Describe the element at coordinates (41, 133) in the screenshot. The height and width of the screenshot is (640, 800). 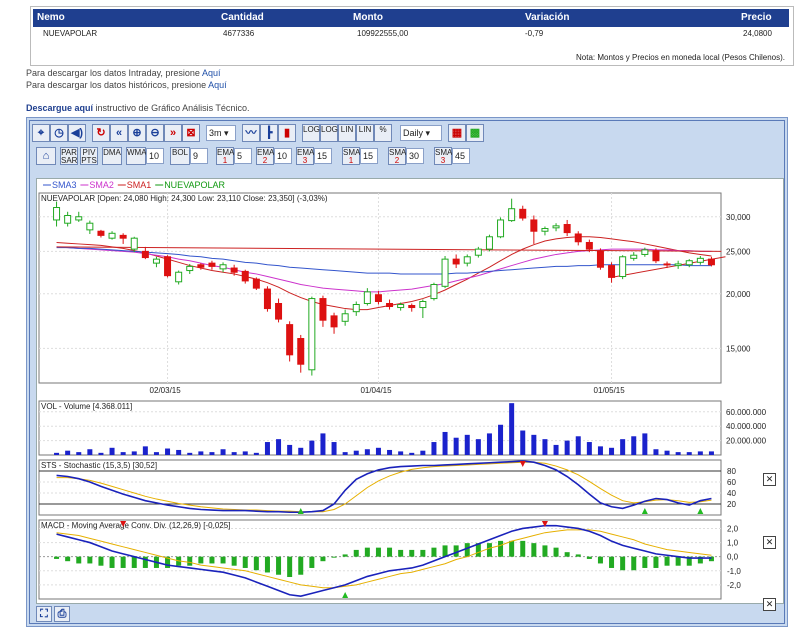
I see `crosshair-icon: ⌖` at that location.